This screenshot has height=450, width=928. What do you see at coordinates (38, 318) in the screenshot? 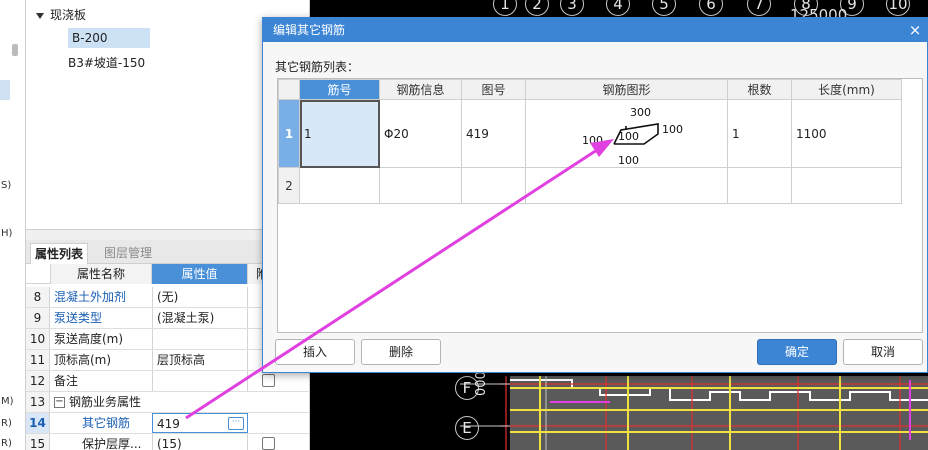
I see `row-number: 9` at bounding box center [38, 318].